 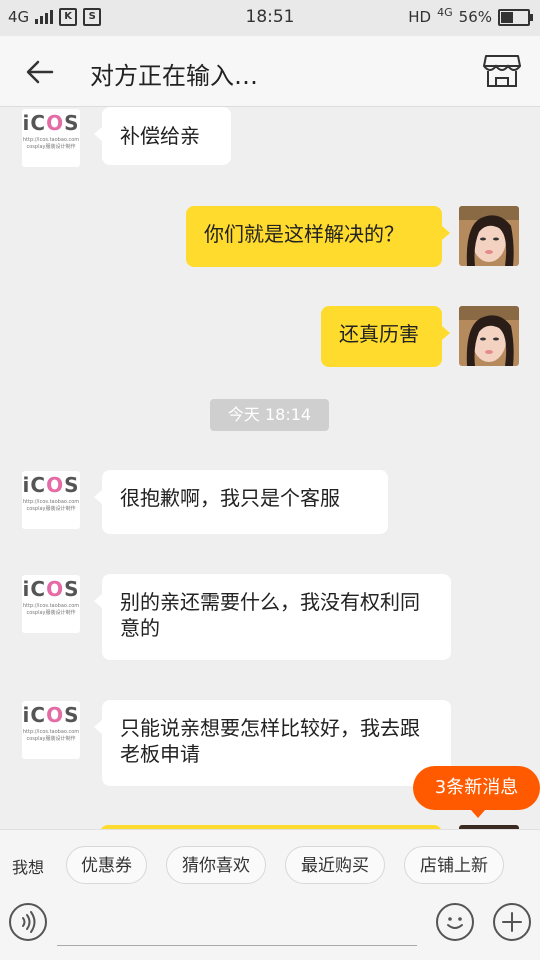 What do you see at coordinates (40, 72) in the screenshot?
I see `back-arrow-icon` at bounding box center [40, 72].